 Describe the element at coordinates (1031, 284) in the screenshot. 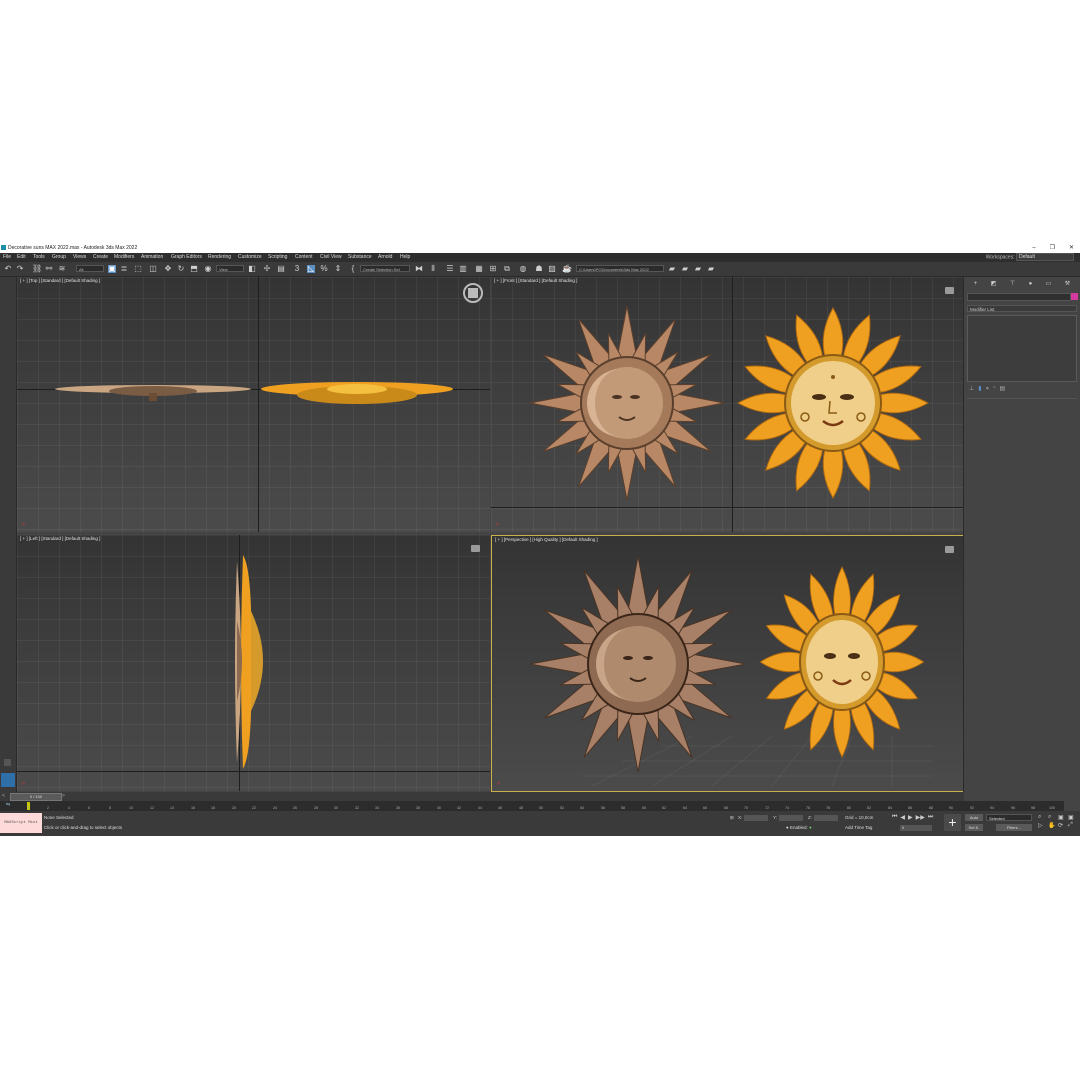

I see `motion-tab-icon: ●` at that location.